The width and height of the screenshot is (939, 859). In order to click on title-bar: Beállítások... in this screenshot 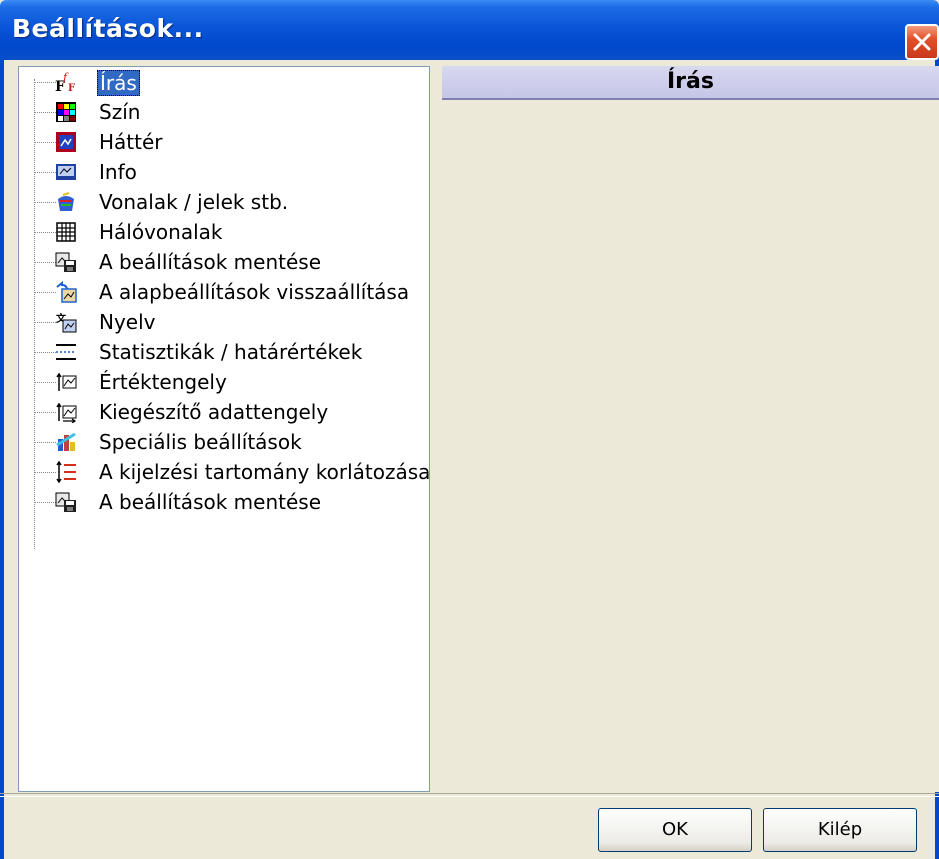, I will do `click(469, 30)`.